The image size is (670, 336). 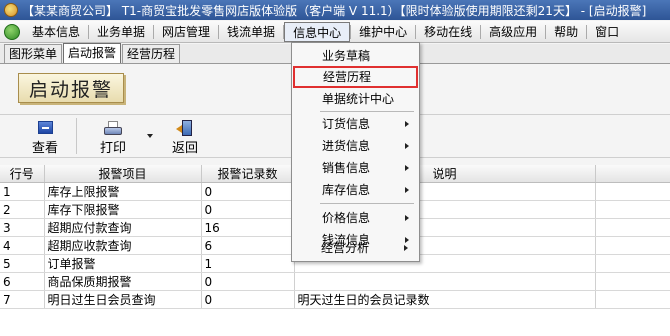 What do you see at coordinates (123, 299) in the screenshot?
I see `alert-item: 明日过生日会员查询` at bounding box center [123, 299].